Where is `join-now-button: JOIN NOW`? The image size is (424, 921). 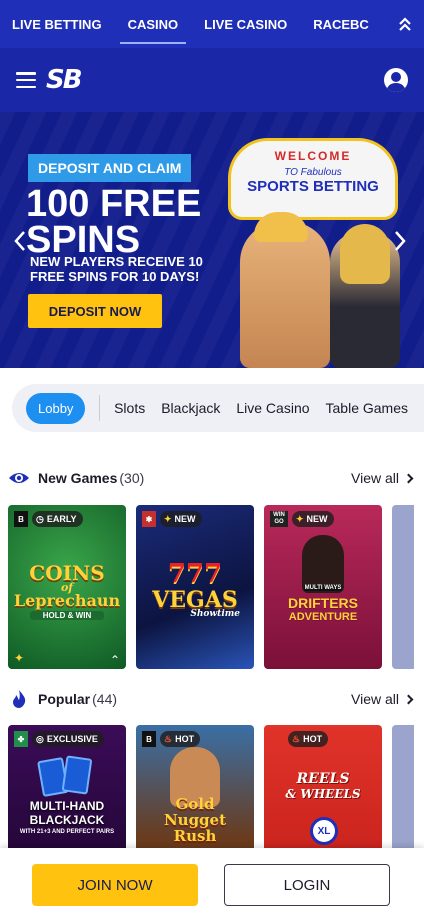 join-now-button: JOIN NOW is located at coordinates (115, 885).